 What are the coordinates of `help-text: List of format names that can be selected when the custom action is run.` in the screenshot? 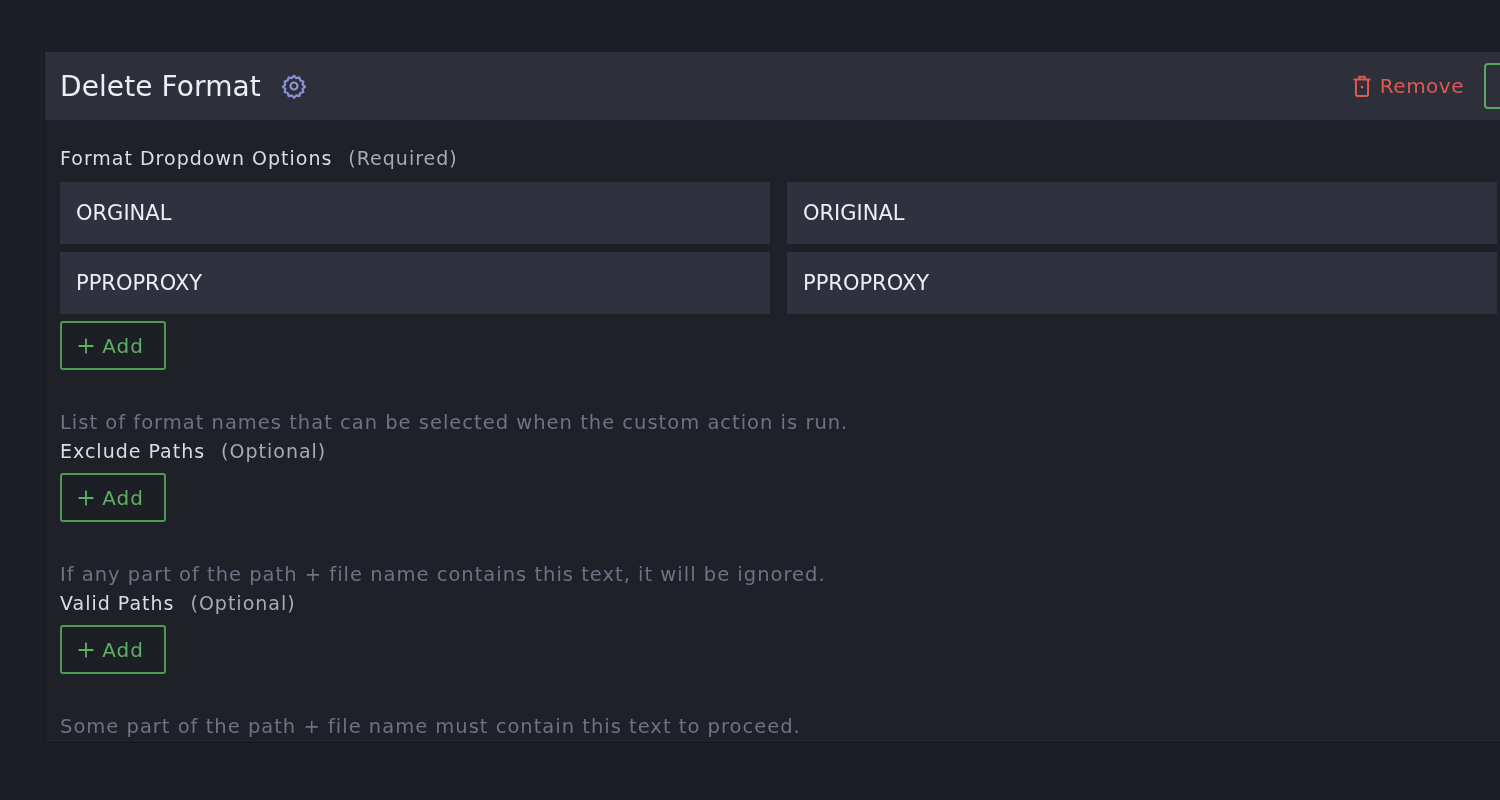 It's located at (454, 423).